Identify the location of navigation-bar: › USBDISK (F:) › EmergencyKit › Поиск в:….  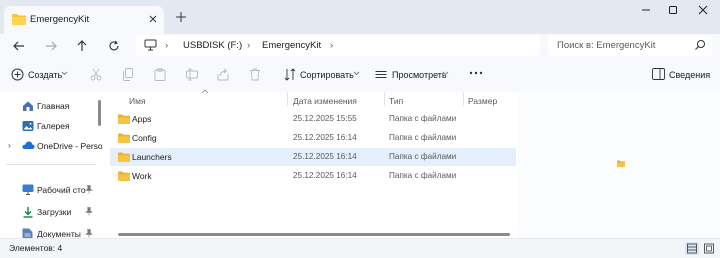
(360, 46).